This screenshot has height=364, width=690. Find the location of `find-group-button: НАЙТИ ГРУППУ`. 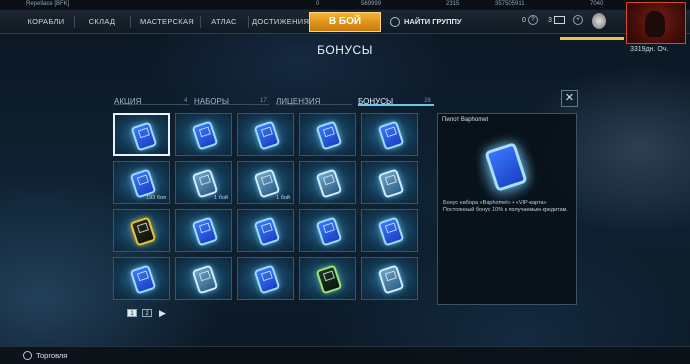

find-group-button: НАЙТИ ГРУППУ is located at coordinates (426, 22).